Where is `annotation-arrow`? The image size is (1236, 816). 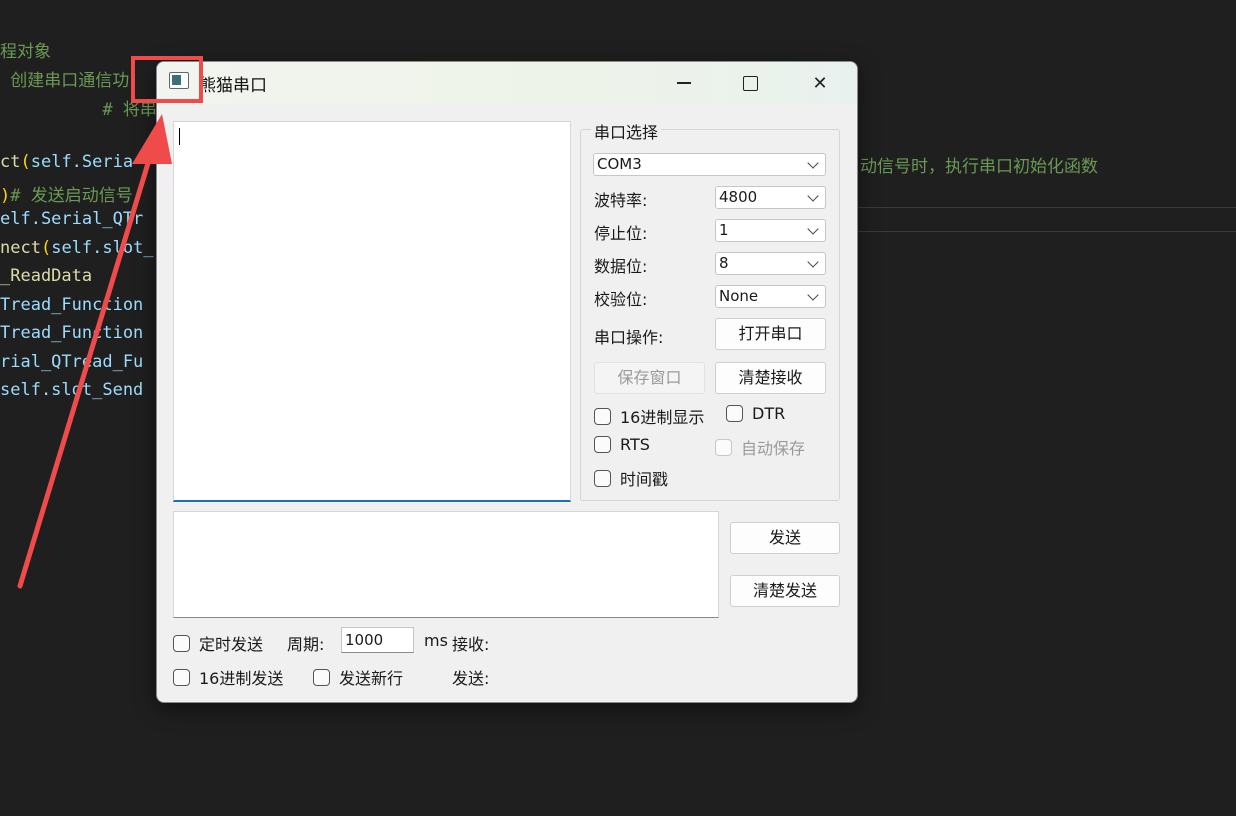 annotation-arrow is located at coordinates (94, 351).